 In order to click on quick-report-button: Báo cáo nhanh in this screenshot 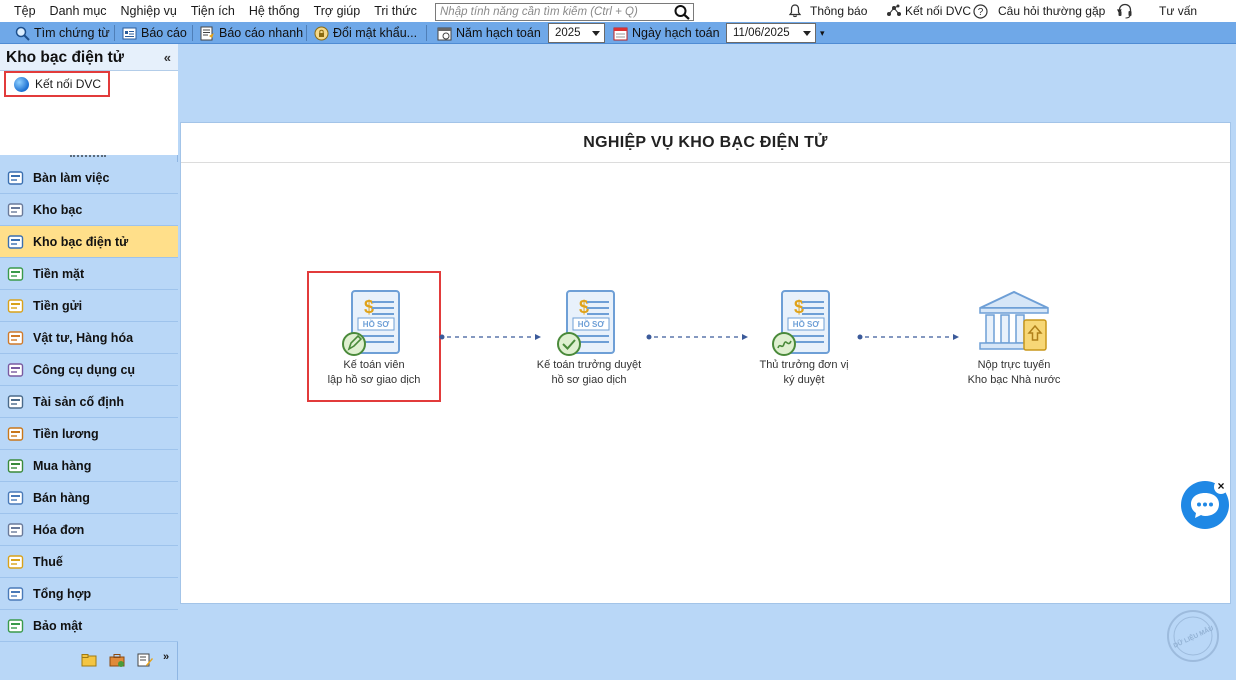, I will do `click(251, 33)`.